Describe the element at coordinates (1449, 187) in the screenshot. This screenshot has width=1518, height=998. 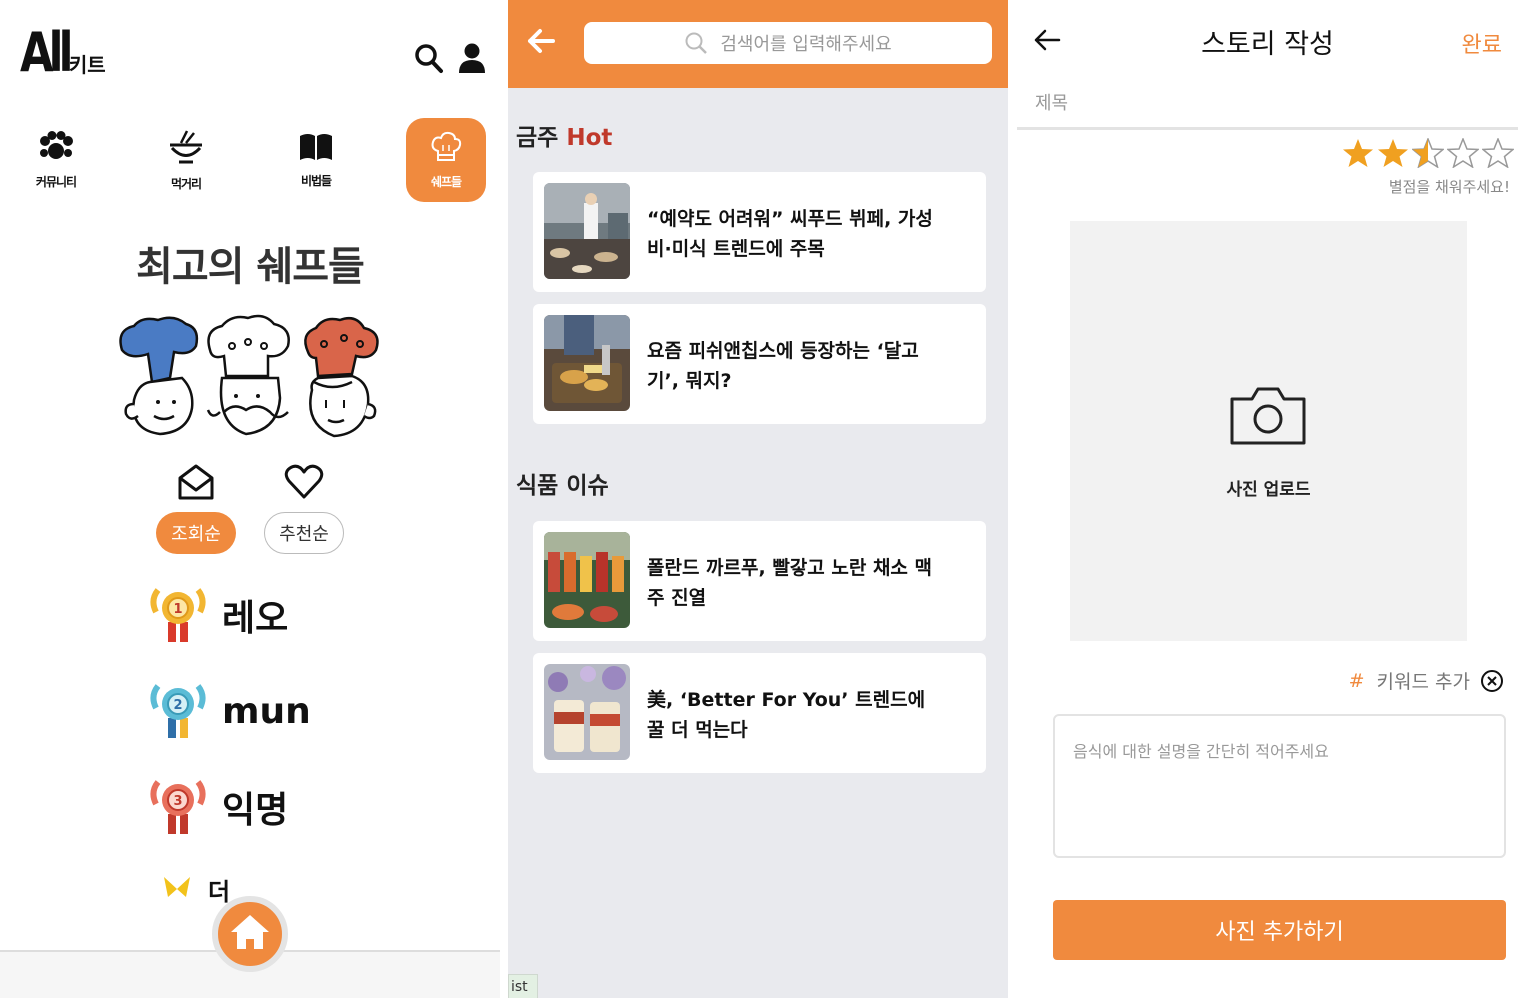
I see `rating-hint: 별점을 채워주세요!` at that location.